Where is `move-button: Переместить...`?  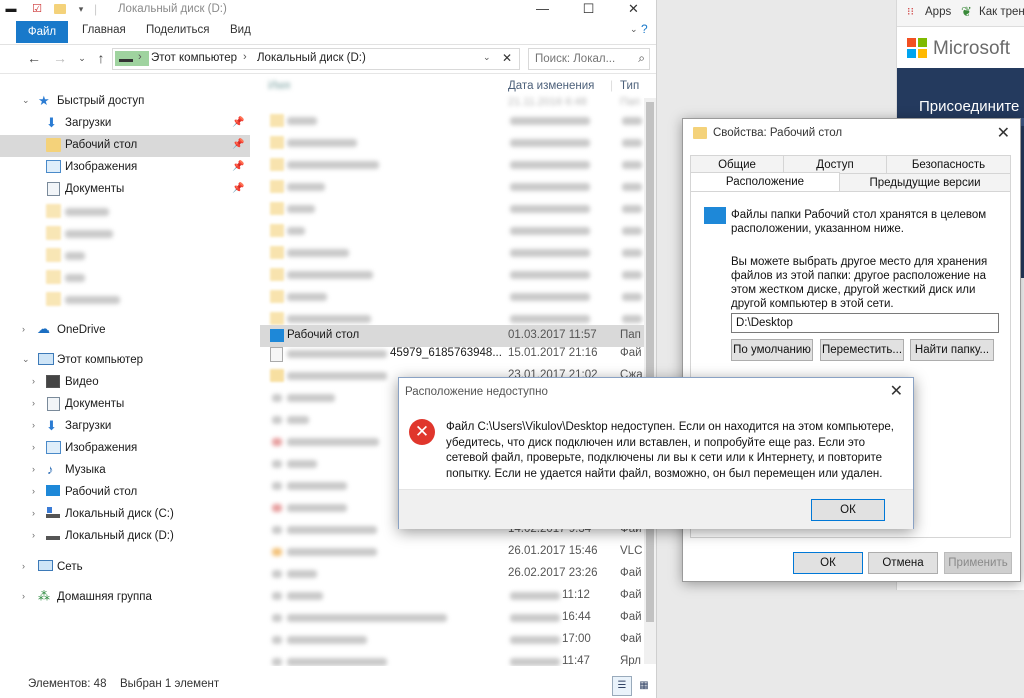
move-button: Переместить... is located at coordinates (862, 350).